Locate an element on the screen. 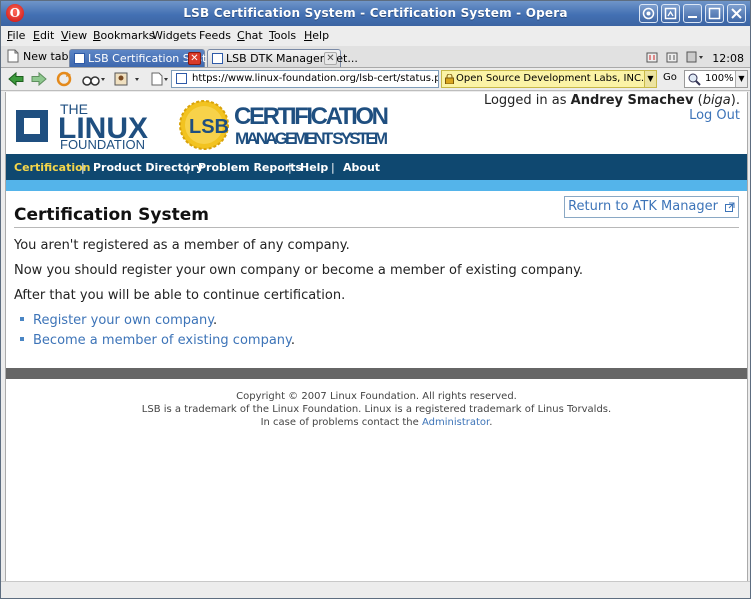 Image resolution: width=751 pixels, height=599 pixels. page-menu-icon is located at coordinates (159, 79).